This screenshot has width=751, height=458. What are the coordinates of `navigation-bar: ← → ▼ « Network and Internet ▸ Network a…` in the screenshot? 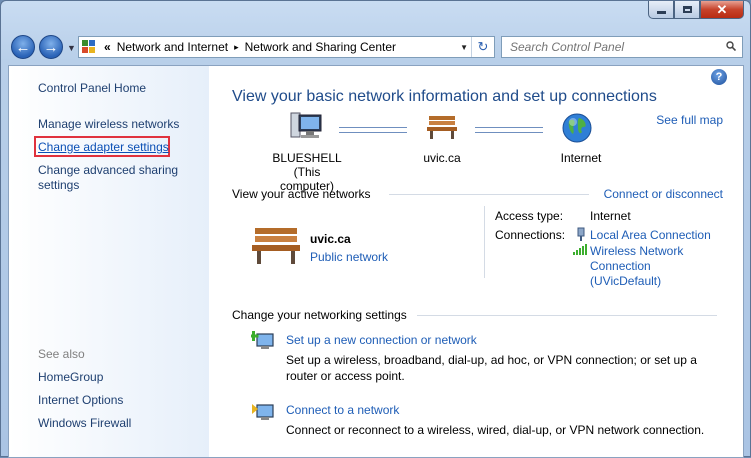 It's located at (375, 47).